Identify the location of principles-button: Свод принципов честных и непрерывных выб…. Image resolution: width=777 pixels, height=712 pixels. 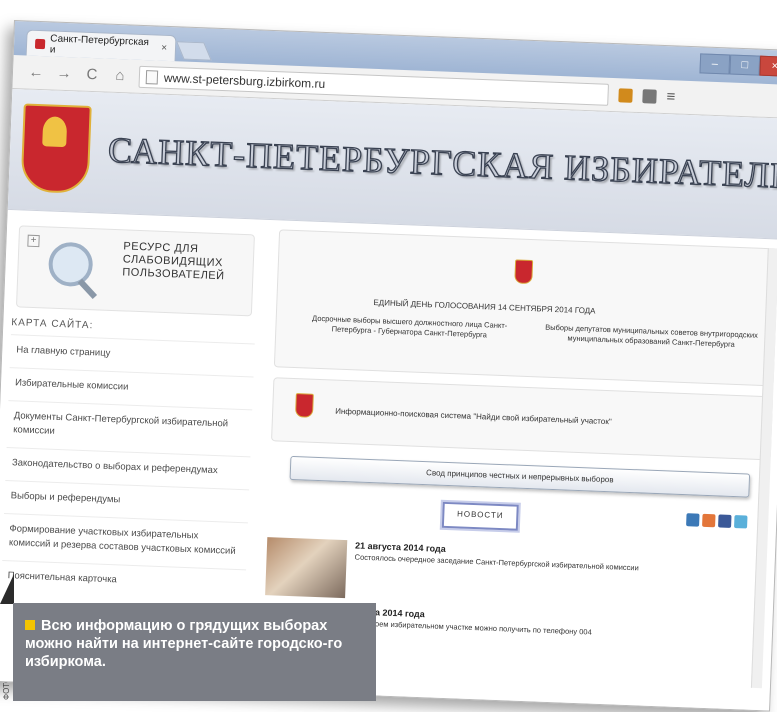
(520, 476).